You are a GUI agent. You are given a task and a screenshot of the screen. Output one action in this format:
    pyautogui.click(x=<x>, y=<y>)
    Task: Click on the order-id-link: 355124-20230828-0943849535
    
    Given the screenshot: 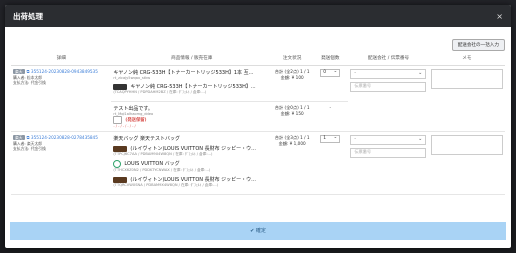 What is the action you would take?
    pyautogui.click(x=64, y=71)
    